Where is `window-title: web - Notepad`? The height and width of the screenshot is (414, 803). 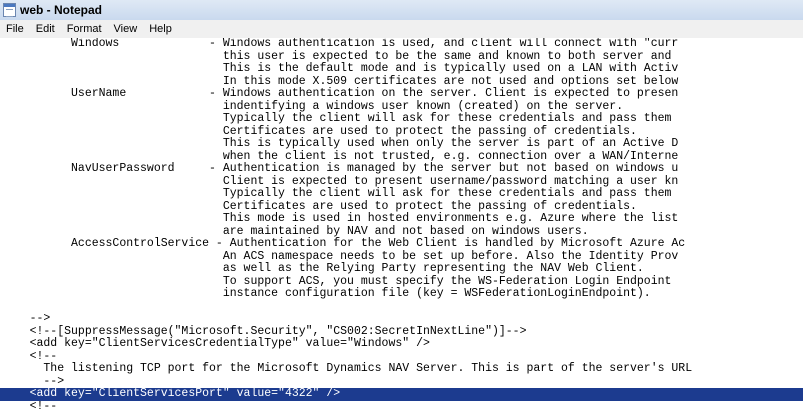 window-title: web - Notepad is located at coordinates (61, 10).